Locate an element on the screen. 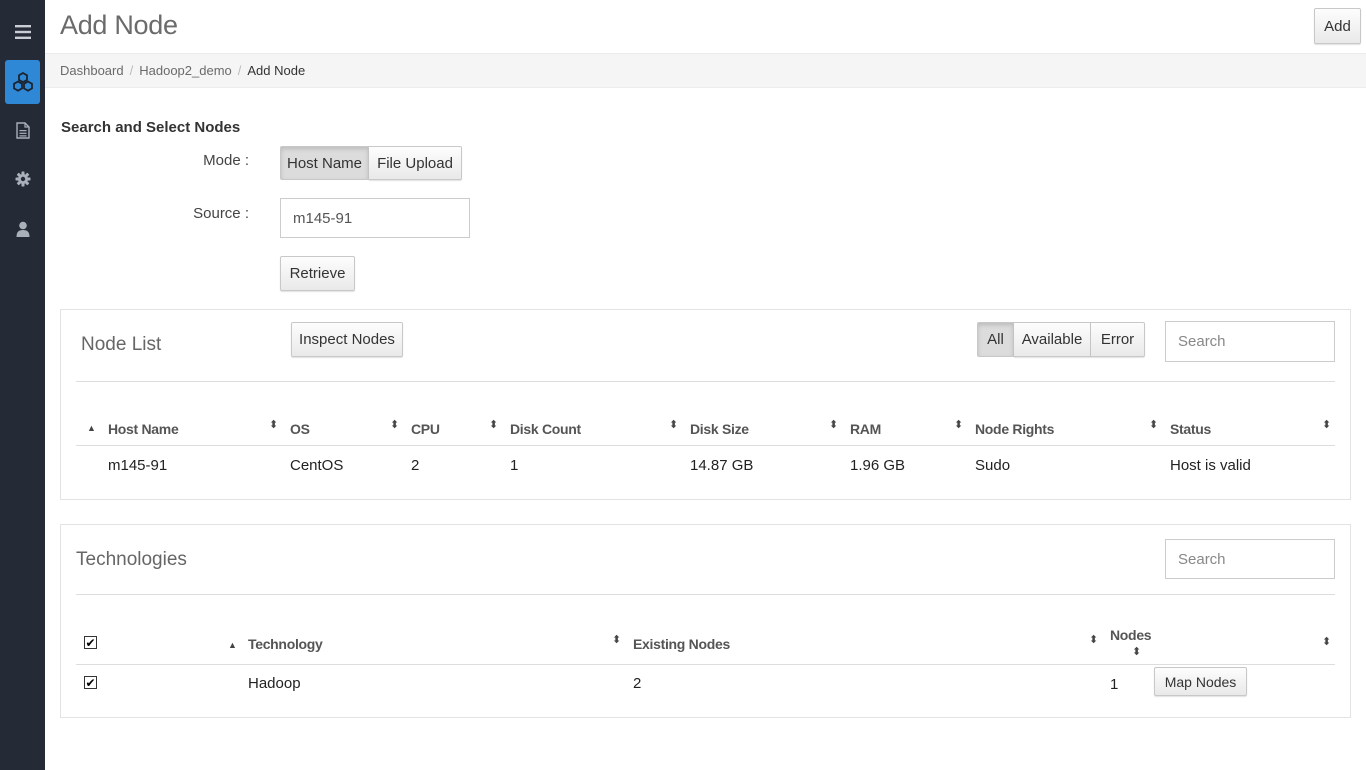 This screenshot has height=770, width=1366. cell-host-name: m145-91 is located at coordinates (138, 465).